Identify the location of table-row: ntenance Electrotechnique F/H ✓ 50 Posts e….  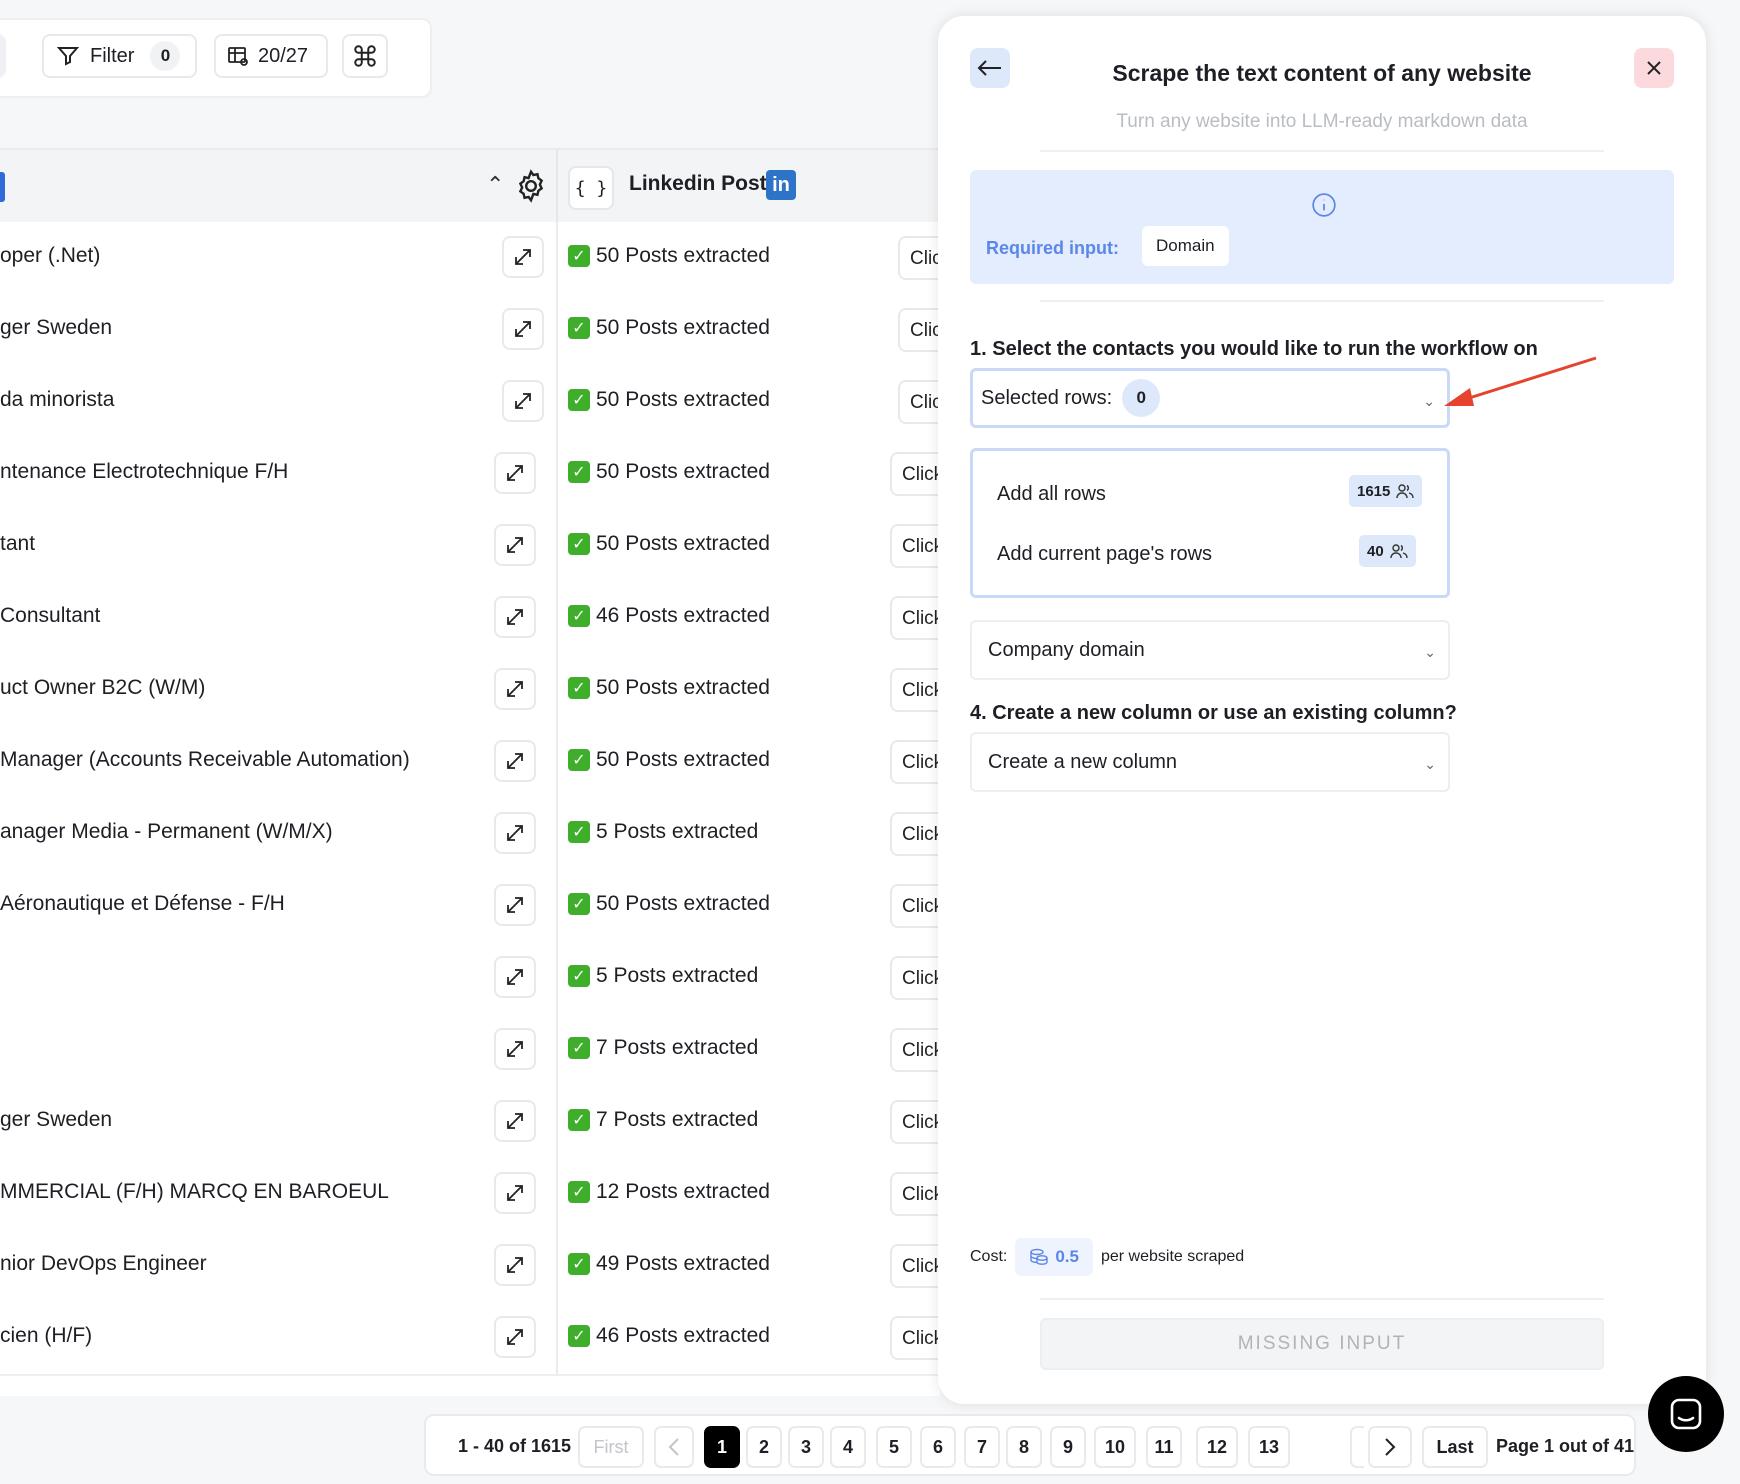
(485, 475).